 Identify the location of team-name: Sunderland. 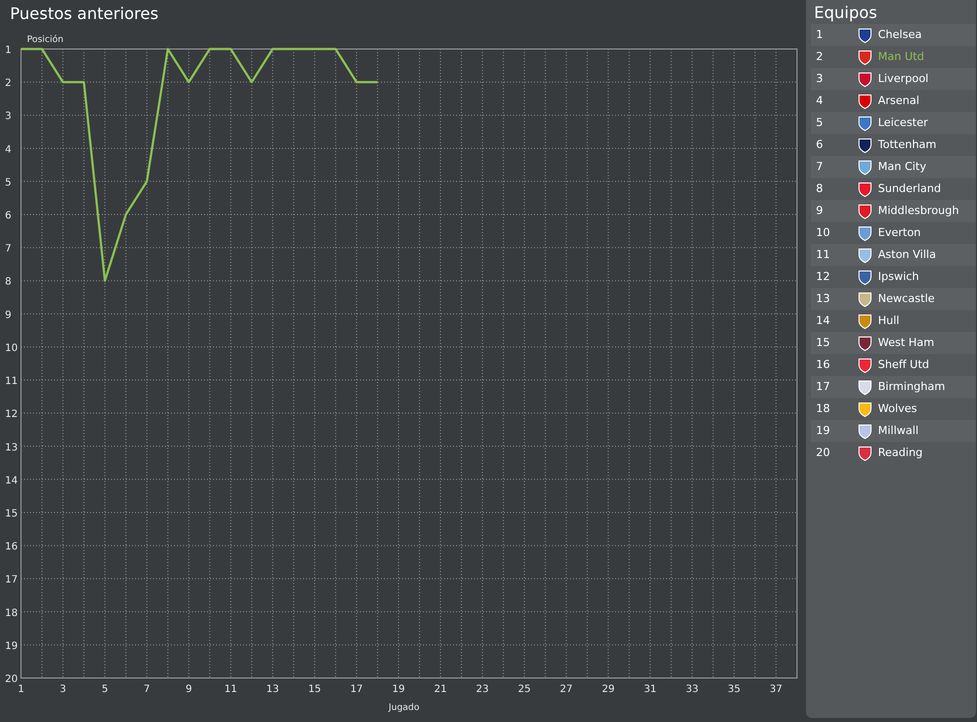
(909, 188).